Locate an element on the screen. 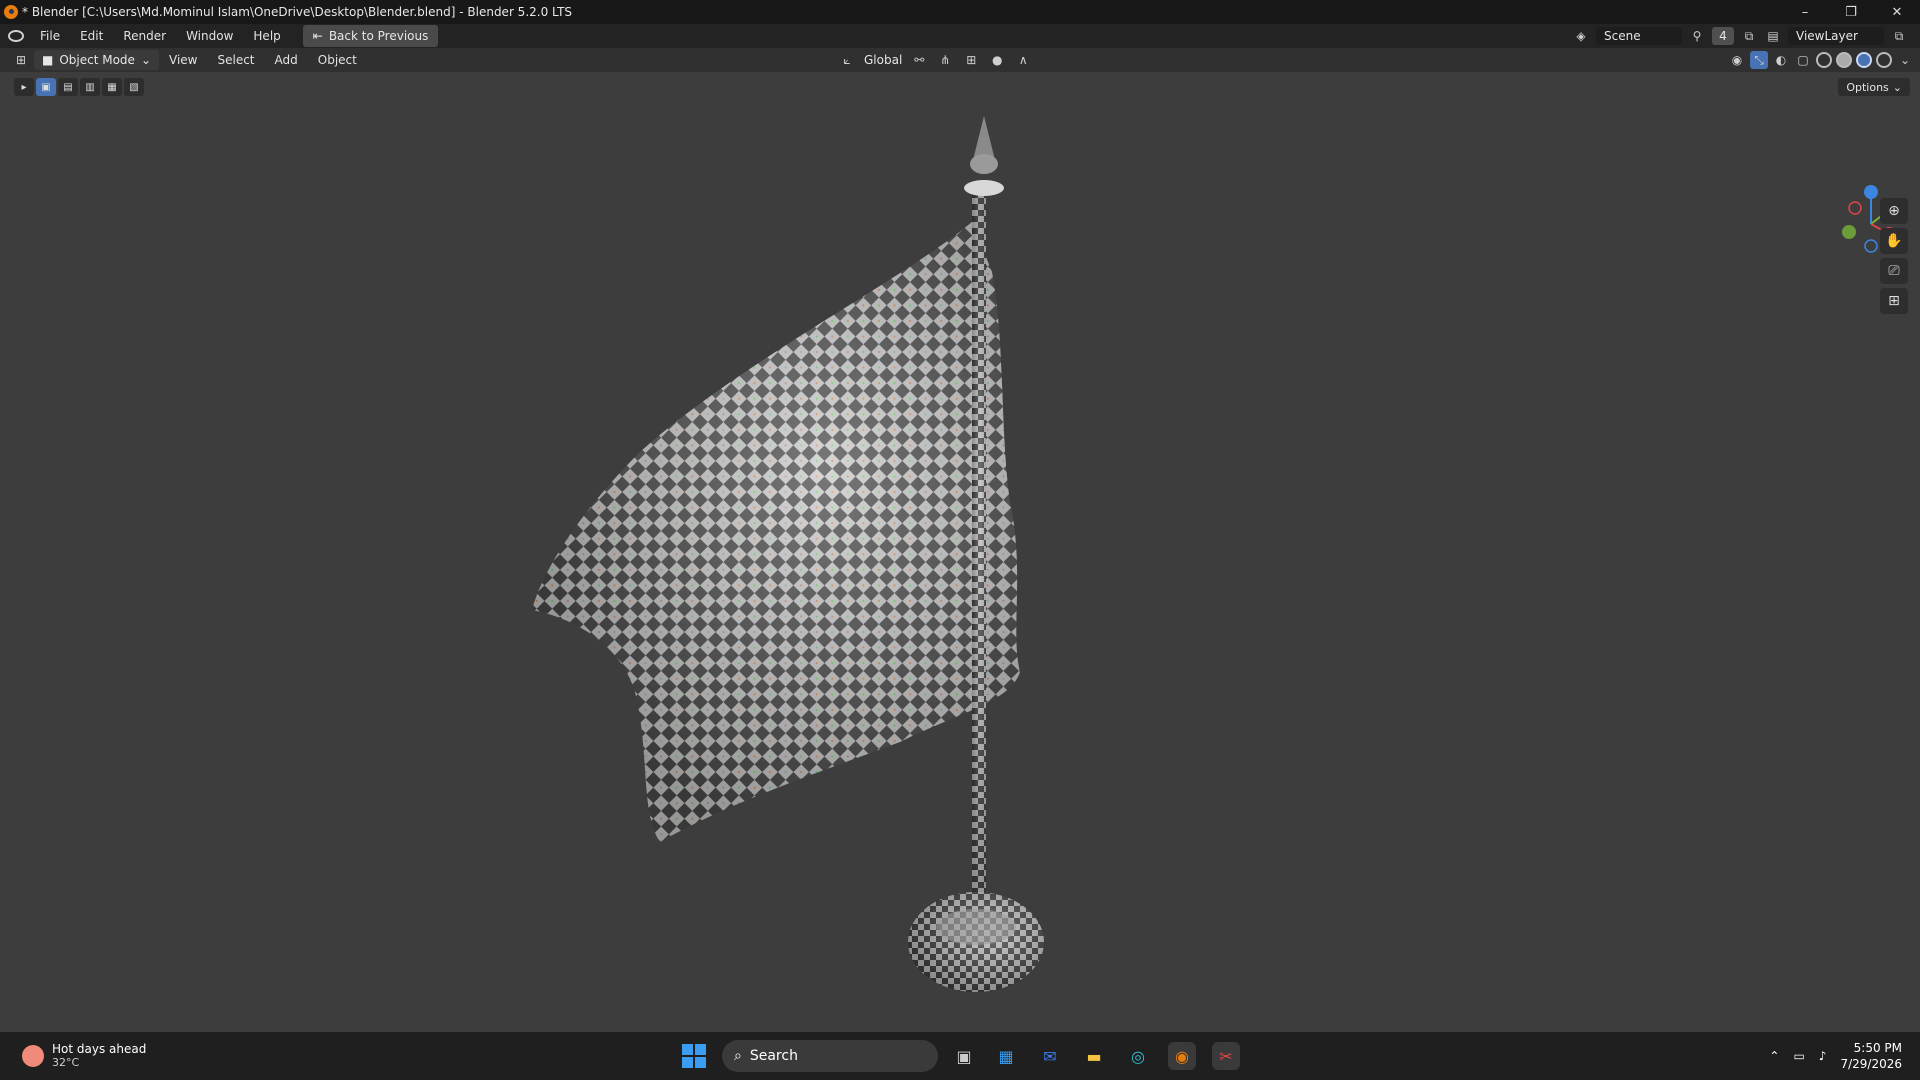  volume-icon: ♪ is located at coordinates (1823, 1056).